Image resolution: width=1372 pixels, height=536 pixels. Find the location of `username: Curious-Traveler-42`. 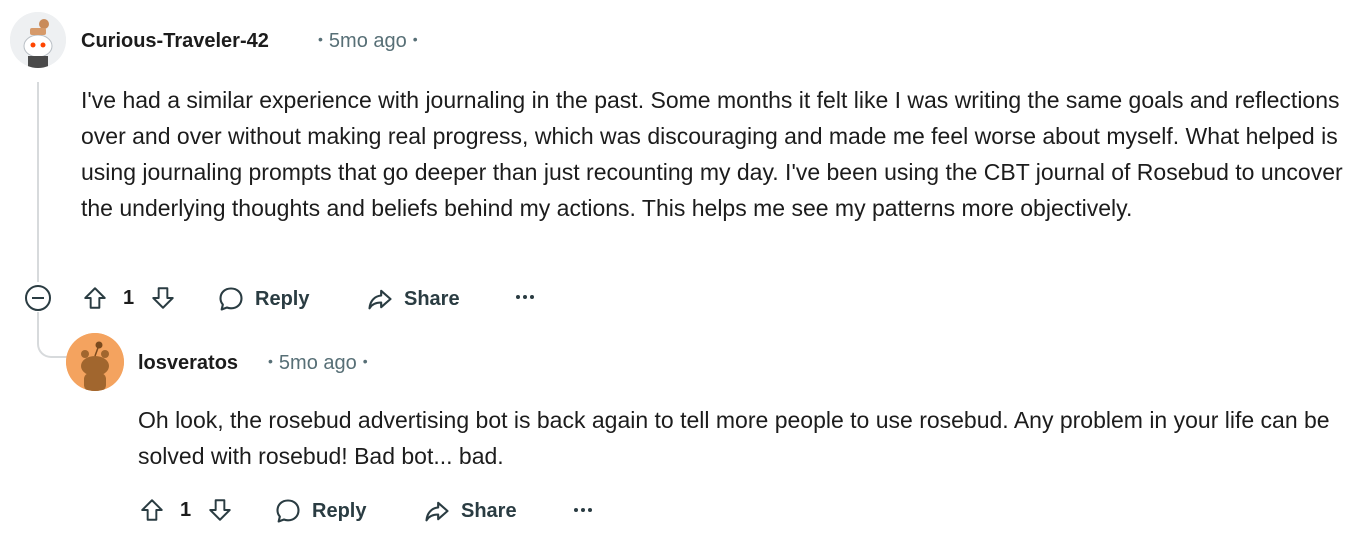

username: Curious-Traveler-42 is located at coordinates (175, 41).